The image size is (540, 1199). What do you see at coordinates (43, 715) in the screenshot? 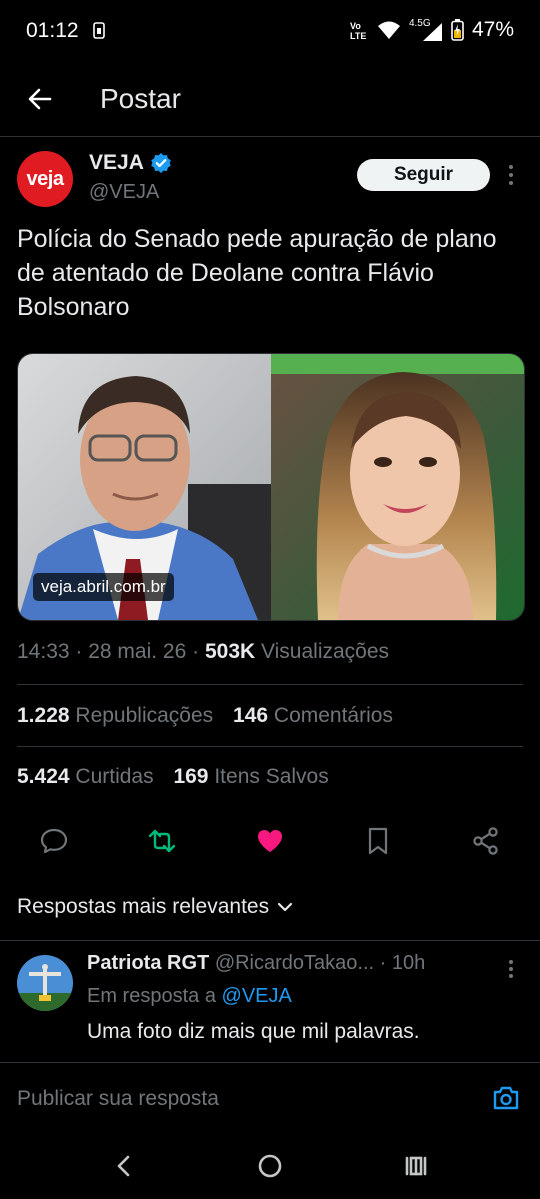
I see `reposts-count: 1.228` at bounding box center [43, 715].